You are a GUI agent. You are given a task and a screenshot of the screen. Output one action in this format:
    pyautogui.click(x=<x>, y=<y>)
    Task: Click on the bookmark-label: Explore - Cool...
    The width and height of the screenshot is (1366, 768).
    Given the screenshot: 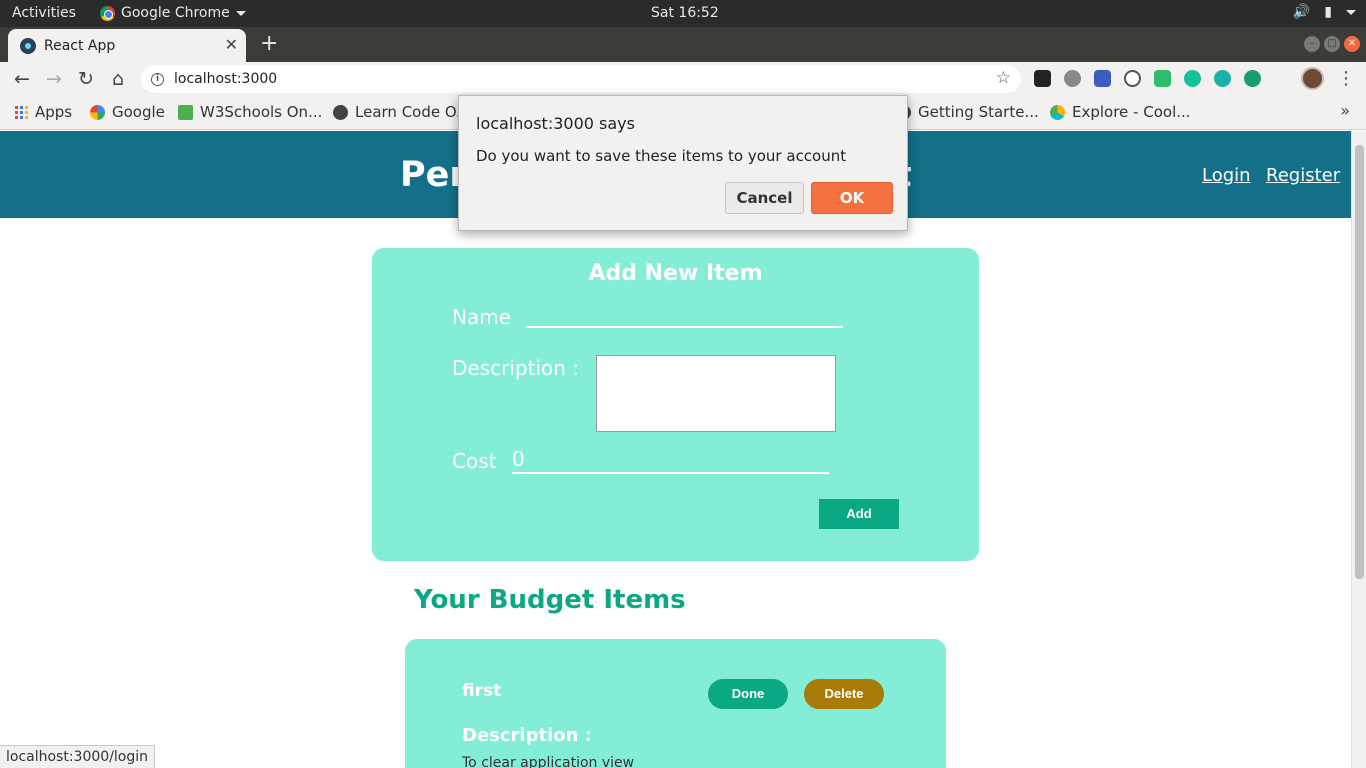 What is the action you would take?
    pyautogui.click(x=1131, y=112)
    